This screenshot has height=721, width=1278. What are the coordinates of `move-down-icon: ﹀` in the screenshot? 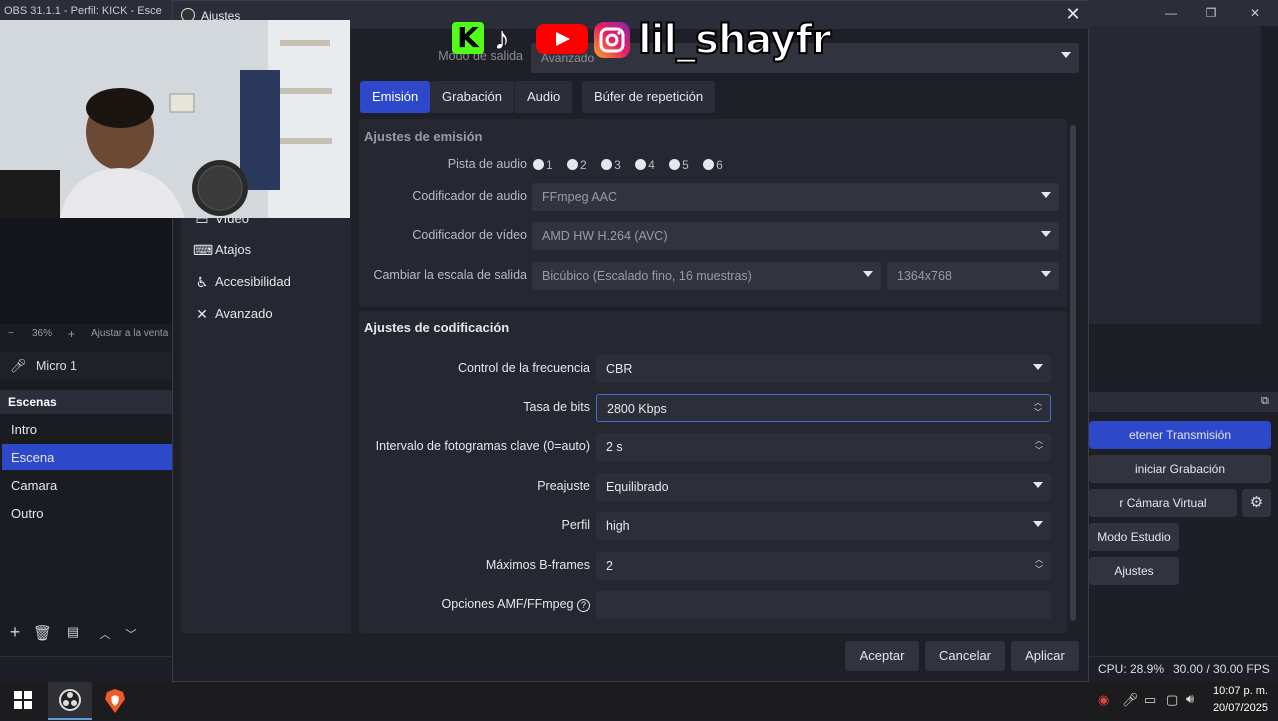 It's located at (131, 634).